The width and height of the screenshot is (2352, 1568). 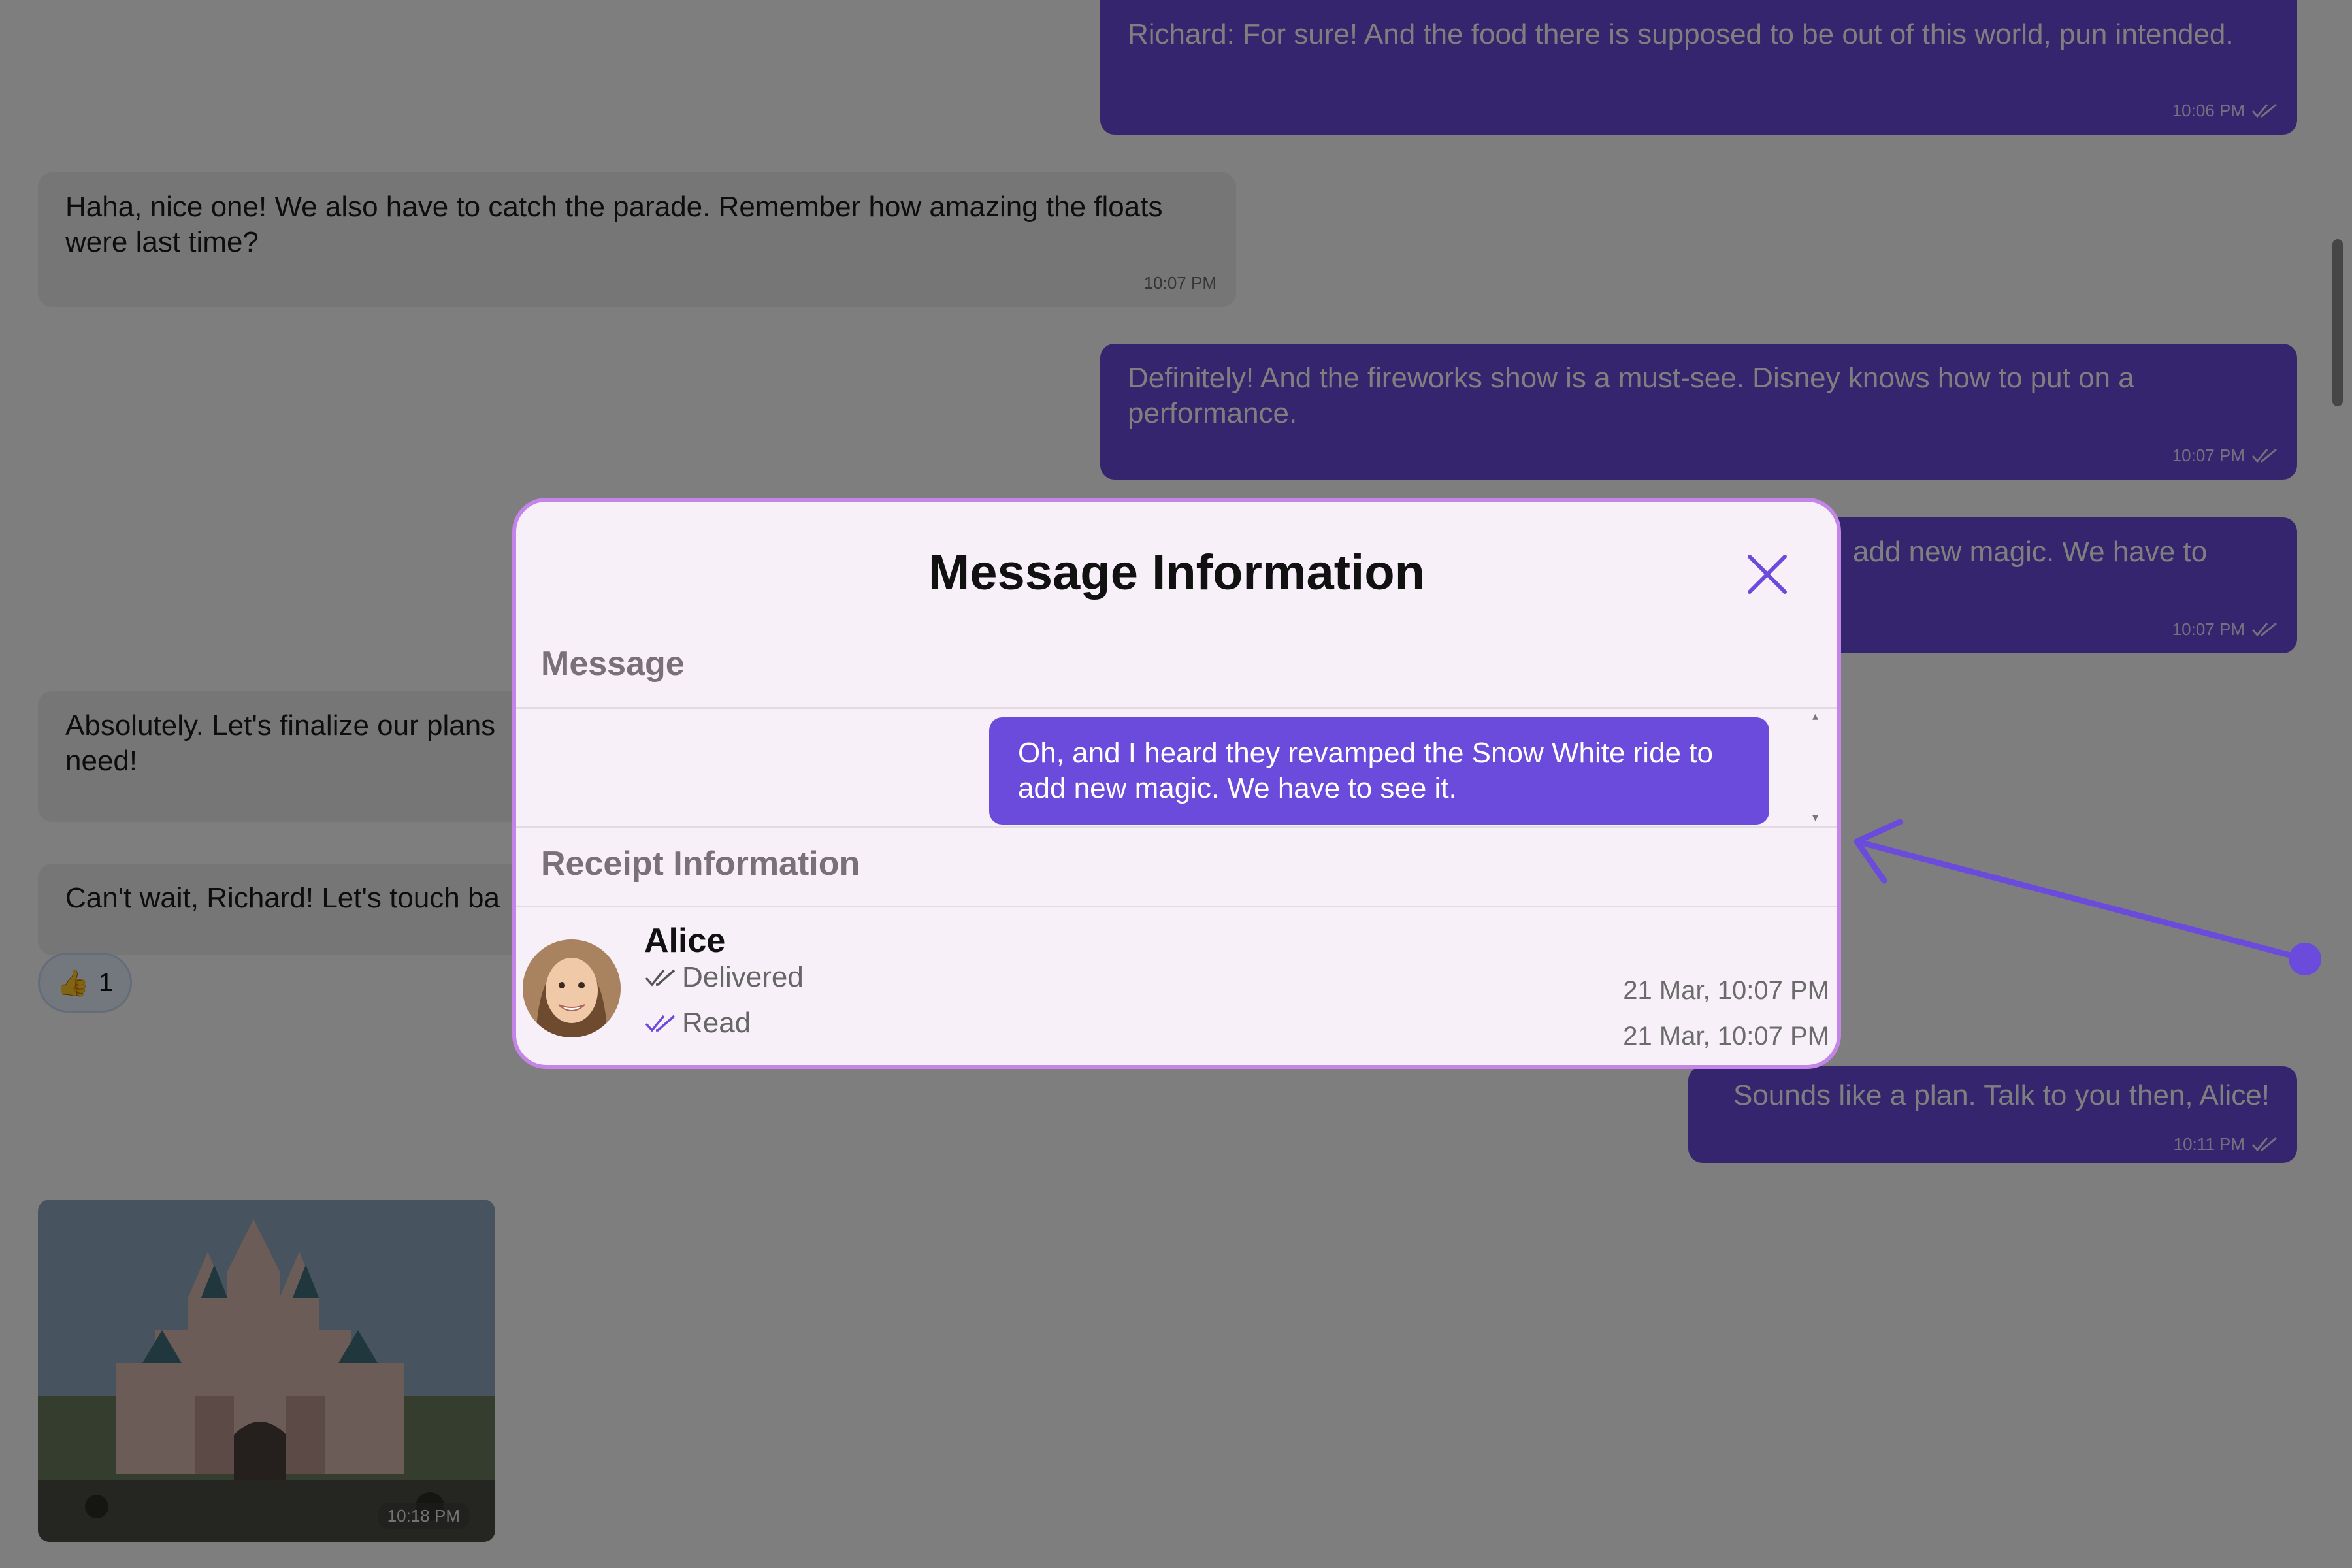 What do you see at coordinates (743, 977) in the screenshot?
I see `delivered-label: Delivered` at bounding box center [743, 977].